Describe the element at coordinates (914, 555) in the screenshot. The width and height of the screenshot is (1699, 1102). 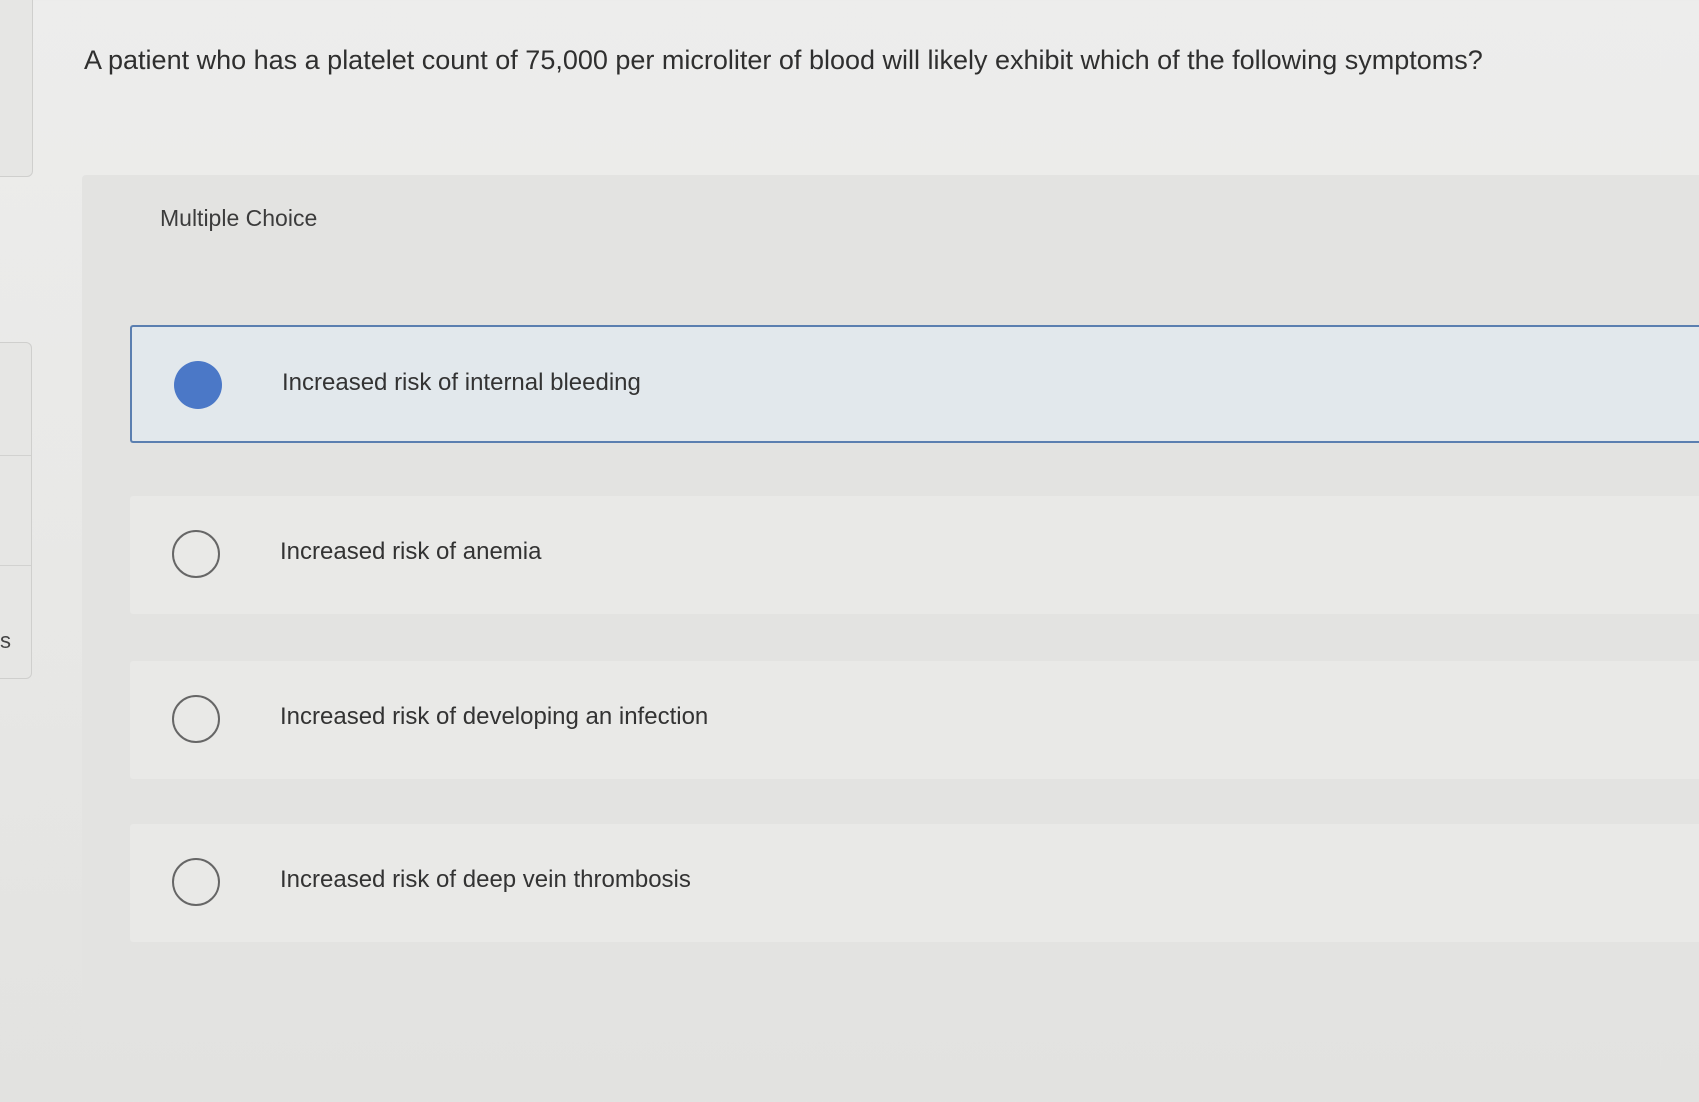
I see `answer-option-anemia: Increased risk of anemia` at that location.